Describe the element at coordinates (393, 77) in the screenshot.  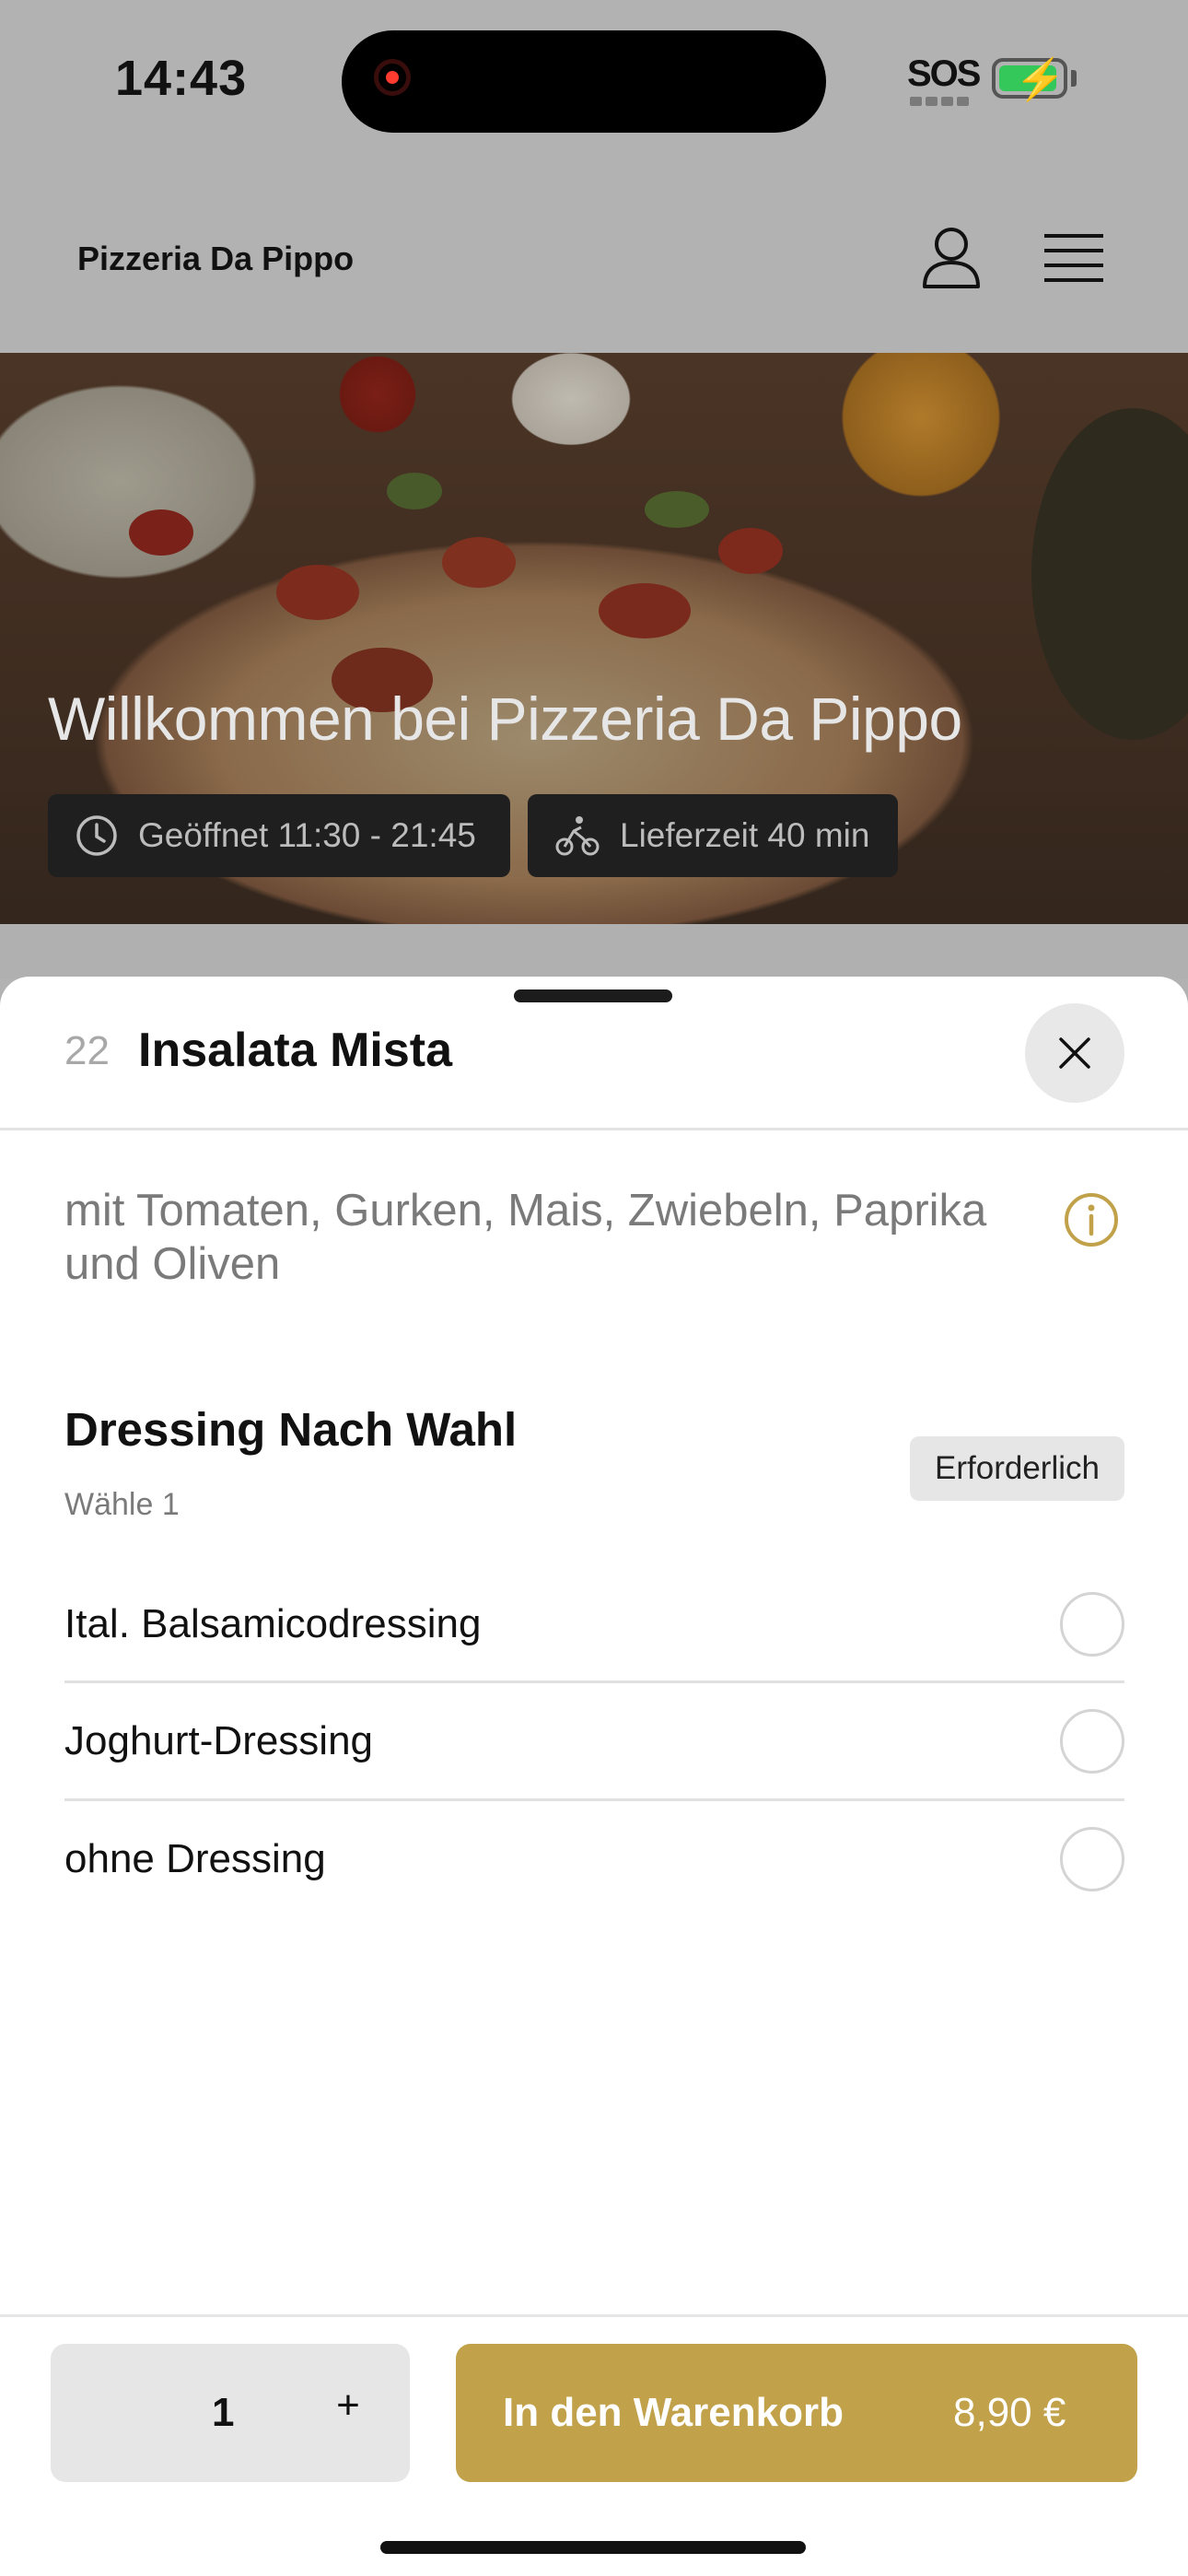
I see `recording-icon` at that location.